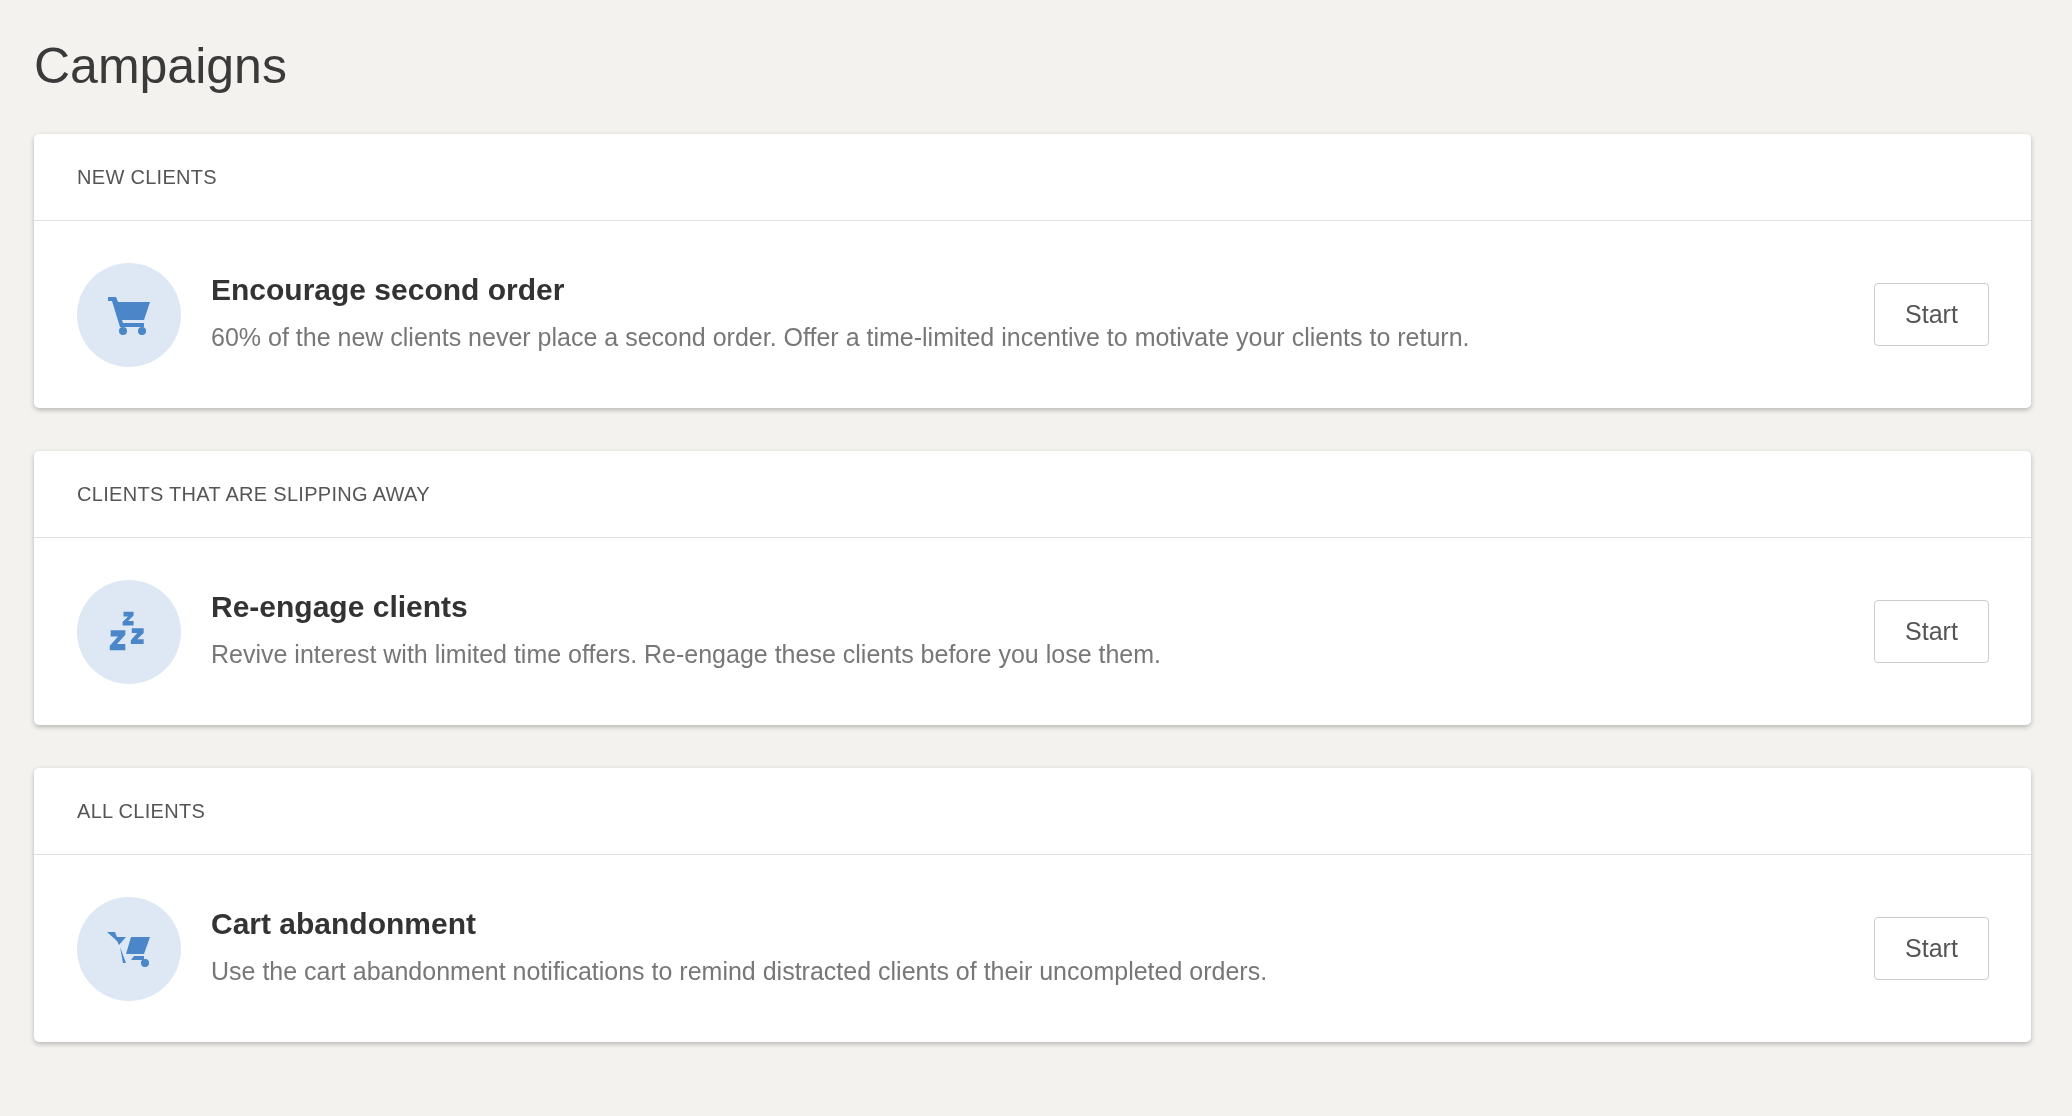 This screenshot has width=2072, height=1116. What do you see at coordinates (388, 290) in the screenshot?
I see `campaign-title: Encourage second order` at bounding box center [388, 290].